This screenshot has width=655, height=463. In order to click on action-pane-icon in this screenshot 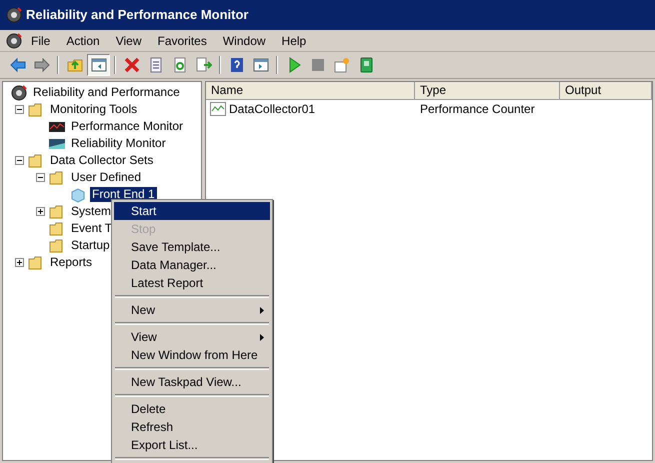, I will do `click(260, 65)`.